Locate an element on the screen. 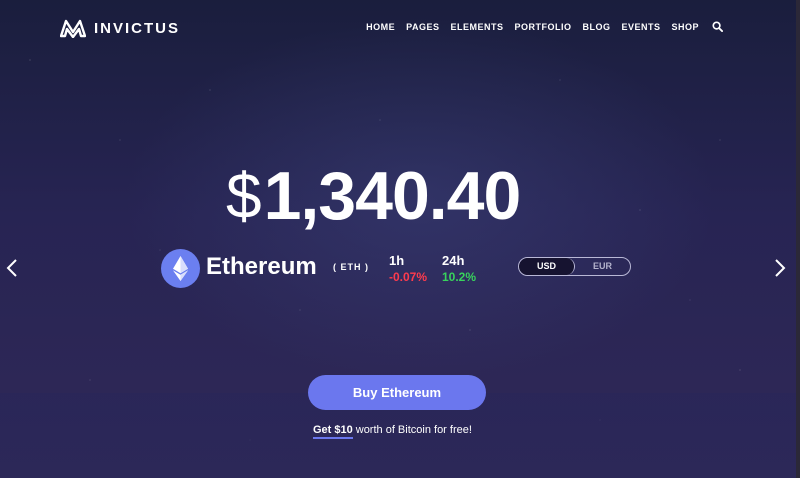 The width and height of the screenshot is (800, 478). search-icon is located at coordinates (717, 26).